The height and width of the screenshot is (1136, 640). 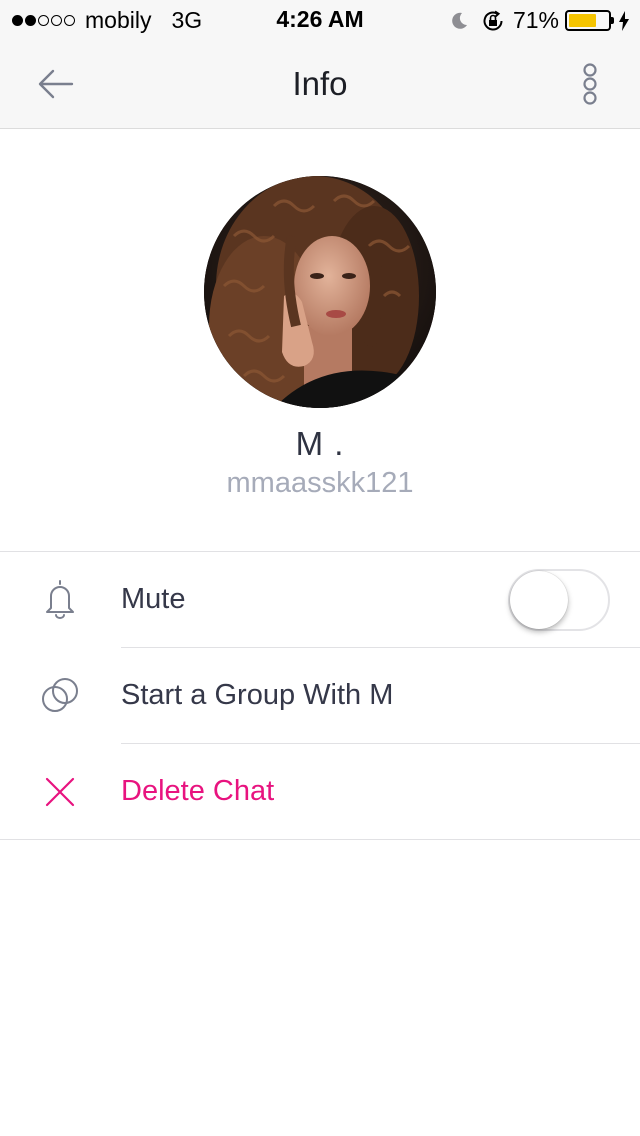 I want to click on page-title: Info, so click(x=320, y=83).